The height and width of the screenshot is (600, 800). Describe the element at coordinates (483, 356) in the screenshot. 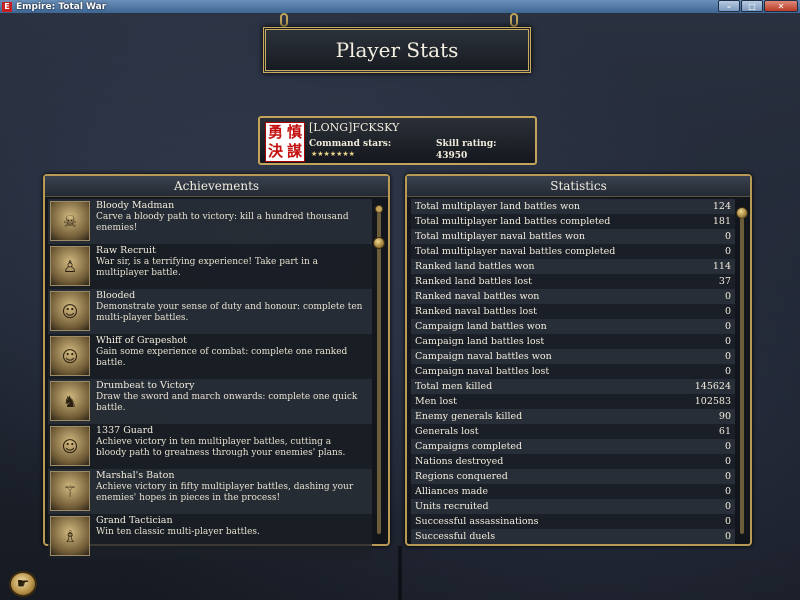

I see `stat-label: Campaign naval battles won` at that location.